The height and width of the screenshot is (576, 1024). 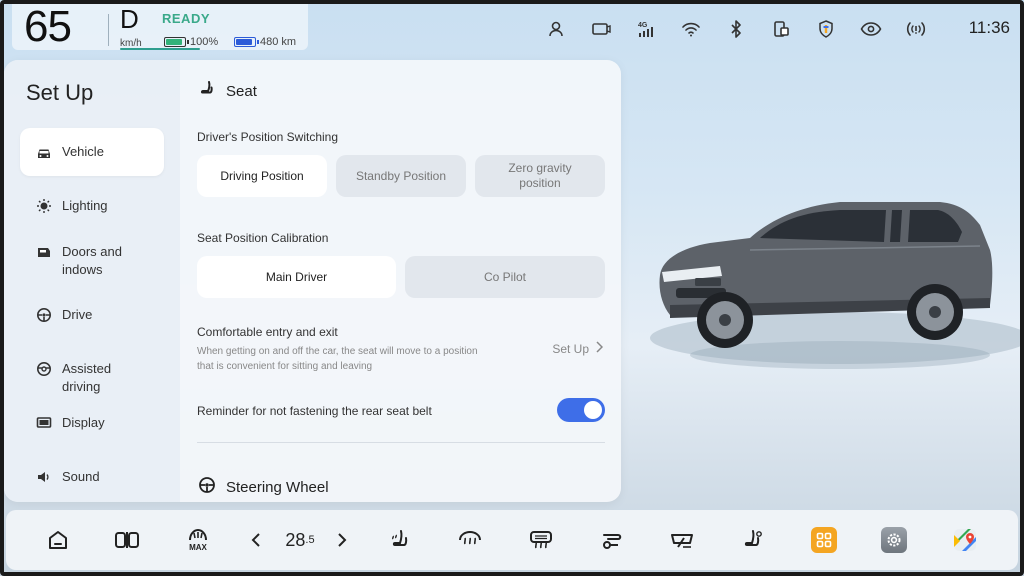 What do you see at coordinates (44, 153) in the screenshot?
I see `car-icon` at bounding box center [44, 153].